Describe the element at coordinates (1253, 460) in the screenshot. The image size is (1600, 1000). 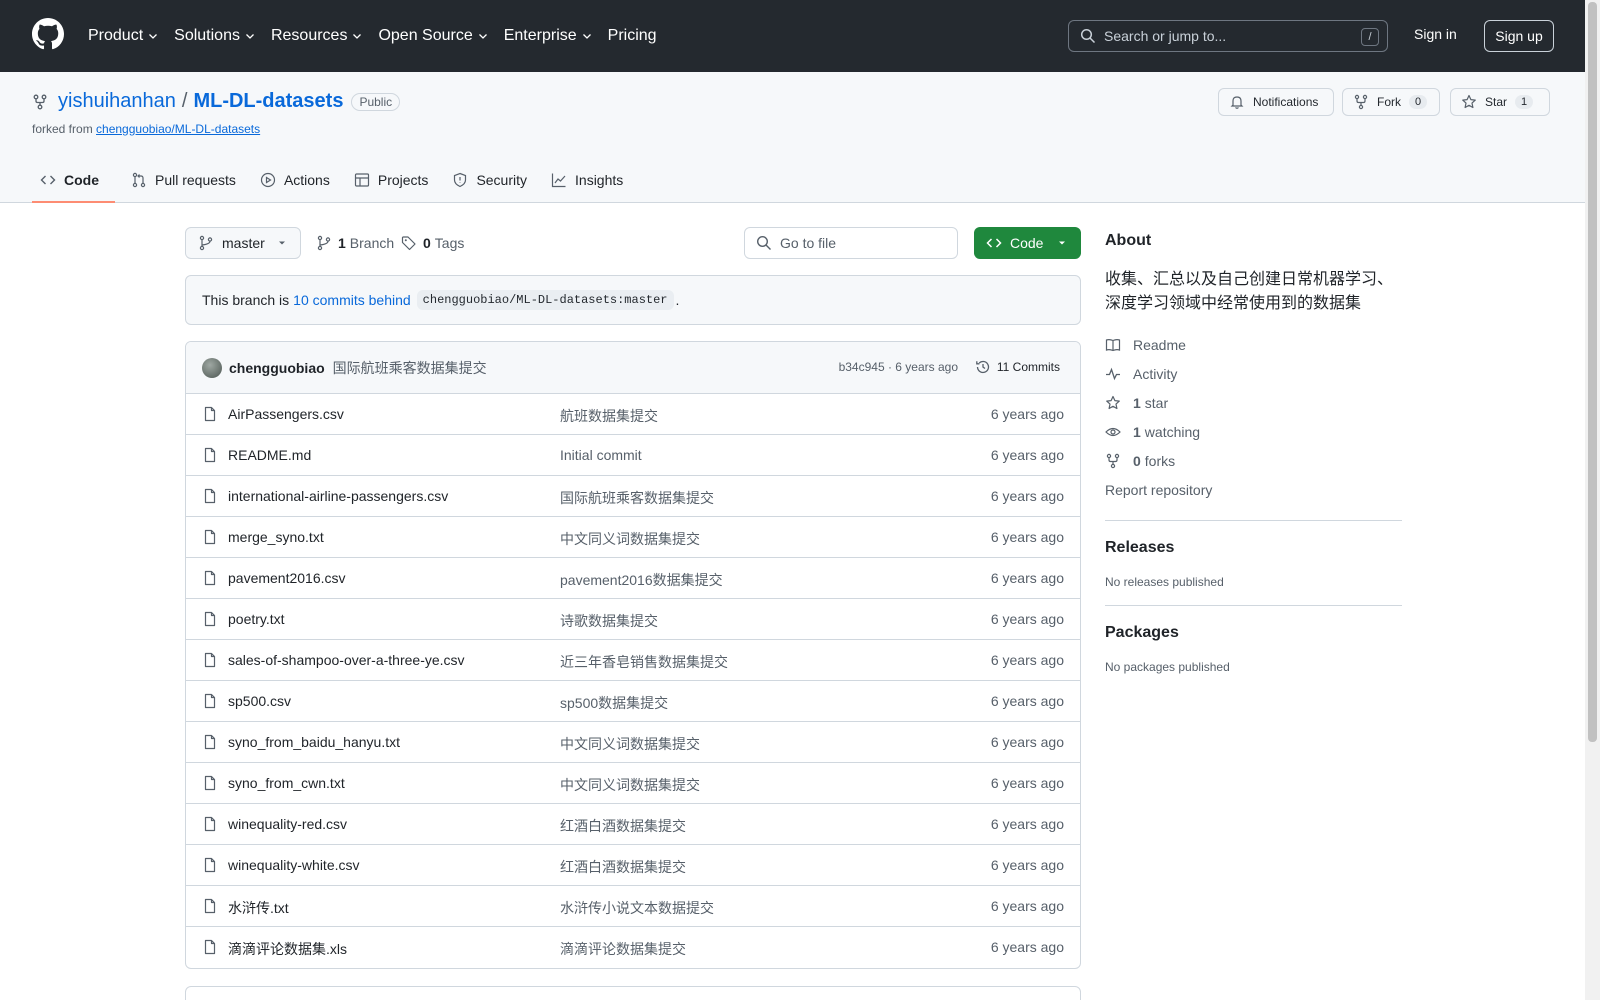
I see `forks-link: 0 forks` at that location.